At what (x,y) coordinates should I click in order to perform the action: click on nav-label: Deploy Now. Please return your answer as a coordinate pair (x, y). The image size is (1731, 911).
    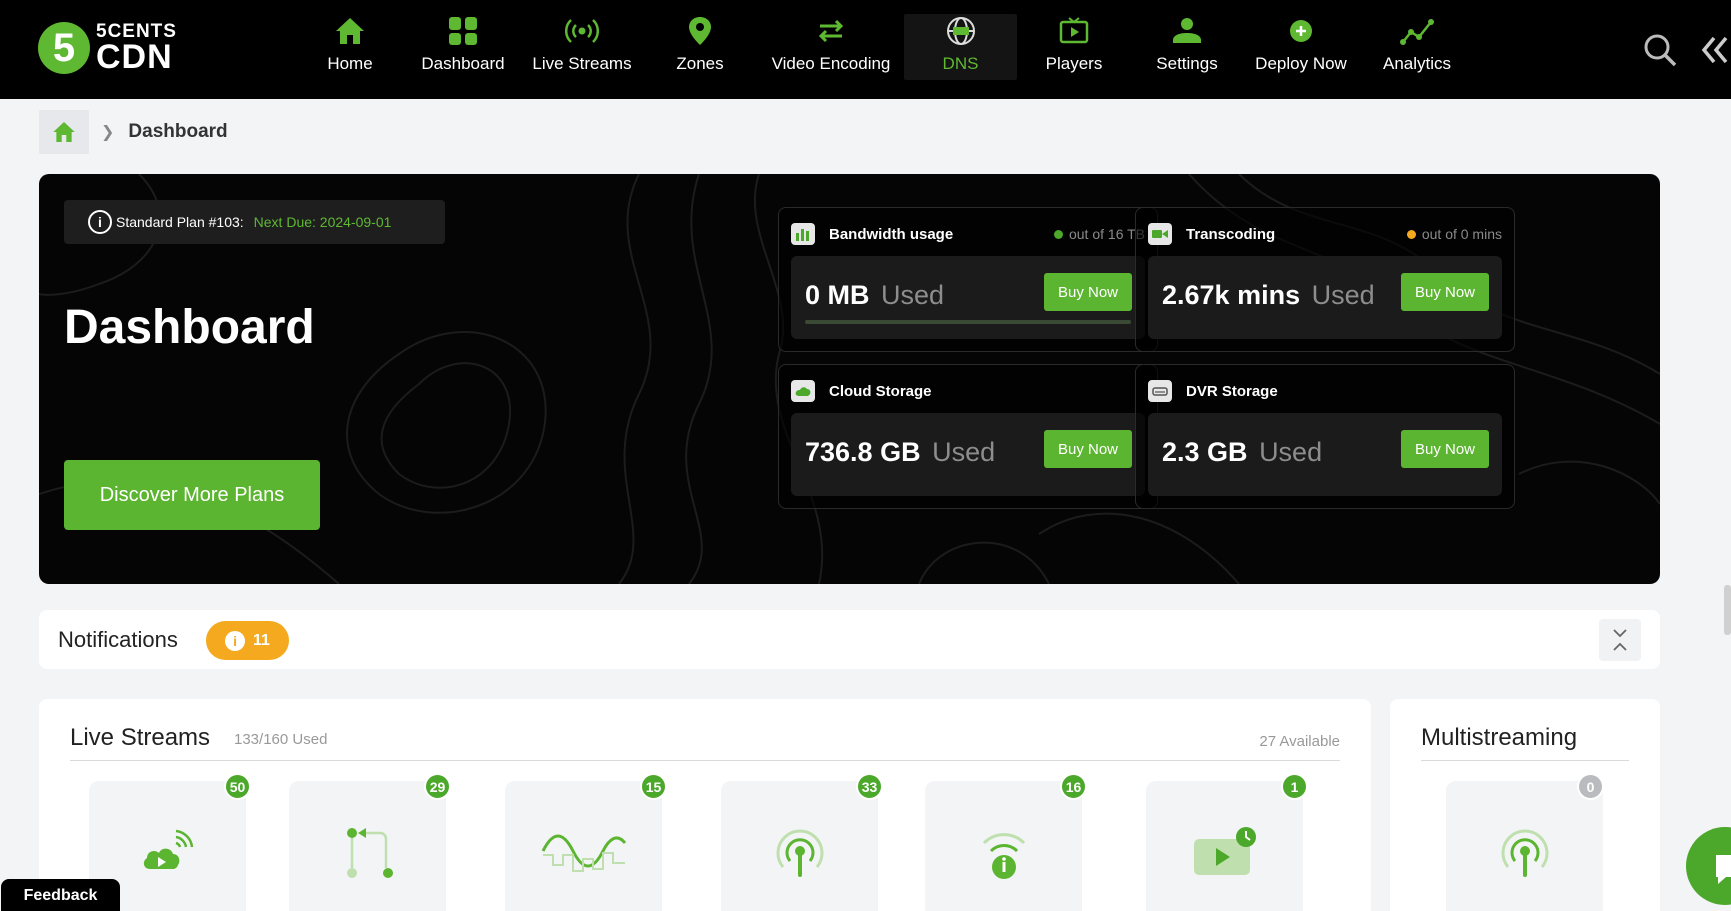
    Looking at the image, I should click on (1301, 63).